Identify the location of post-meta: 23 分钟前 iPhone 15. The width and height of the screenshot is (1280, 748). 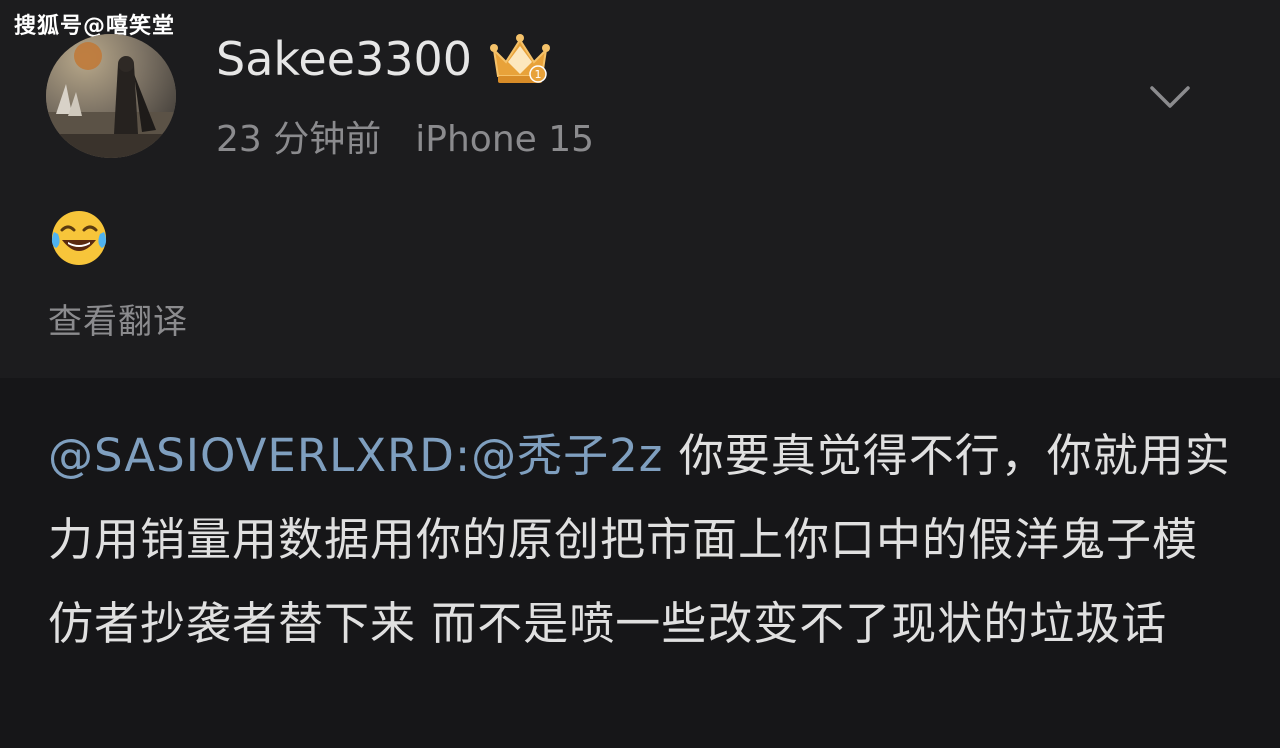
(405, 136).